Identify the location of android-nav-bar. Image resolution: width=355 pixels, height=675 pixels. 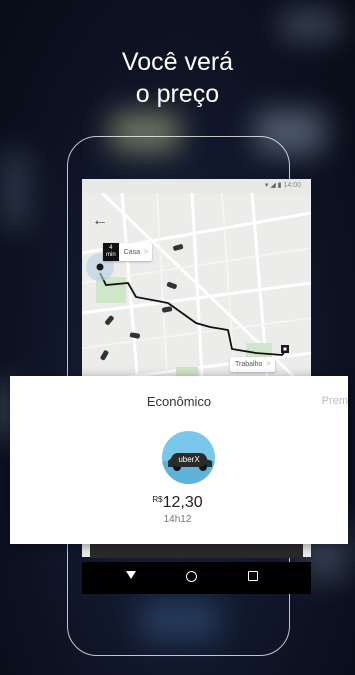
(196, 578).